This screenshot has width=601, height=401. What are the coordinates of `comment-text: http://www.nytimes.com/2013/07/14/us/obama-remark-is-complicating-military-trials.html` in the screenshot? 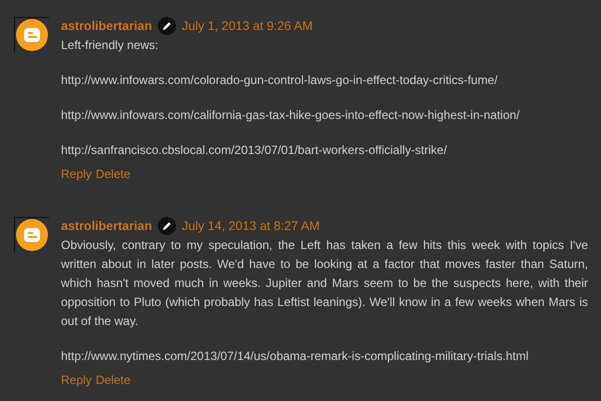 It's located at (295, 356).